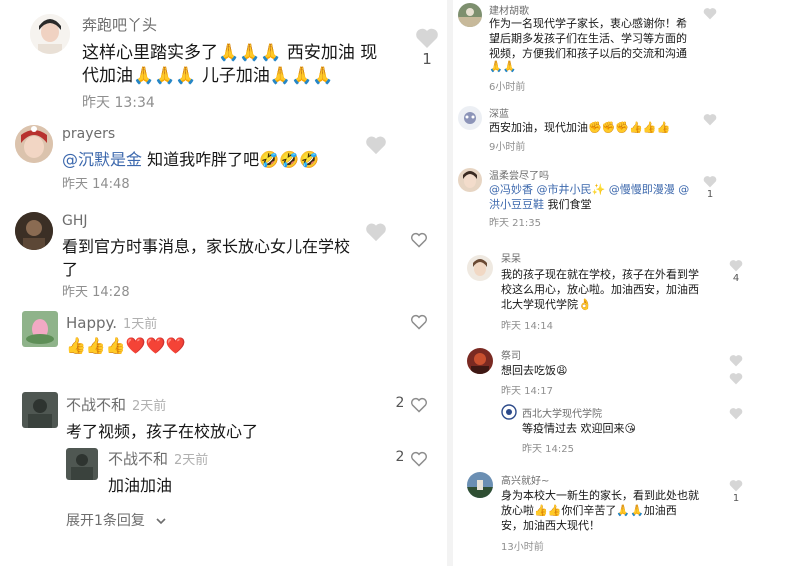 This screenshot has width=800, height=566. I want to click on username: 西北大学现代学院, so click(562, 412).